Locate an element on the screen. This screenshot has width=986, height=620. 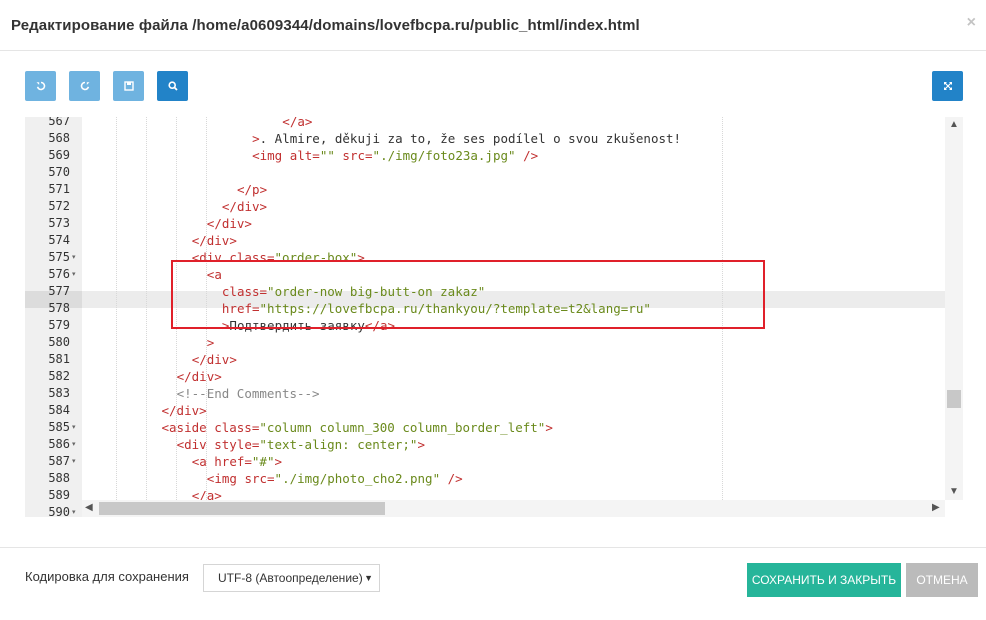
line-number-row: 580 is located at coordinates (494, 342).